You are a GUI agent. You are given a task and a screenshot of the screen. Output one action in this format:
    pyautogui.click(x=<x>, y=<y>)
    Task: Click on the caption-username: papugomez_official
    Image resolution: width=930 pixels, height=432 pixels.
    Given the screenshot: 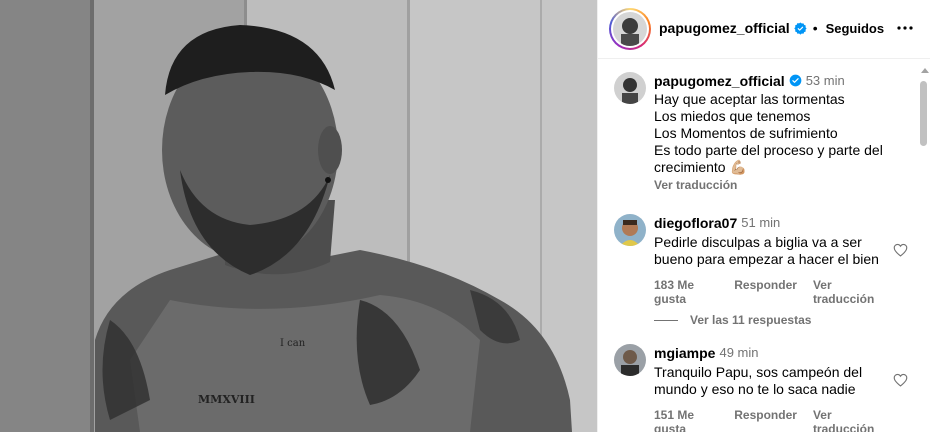 What is the action you would take?
    pyautogui.click(x=719, y=81)
    